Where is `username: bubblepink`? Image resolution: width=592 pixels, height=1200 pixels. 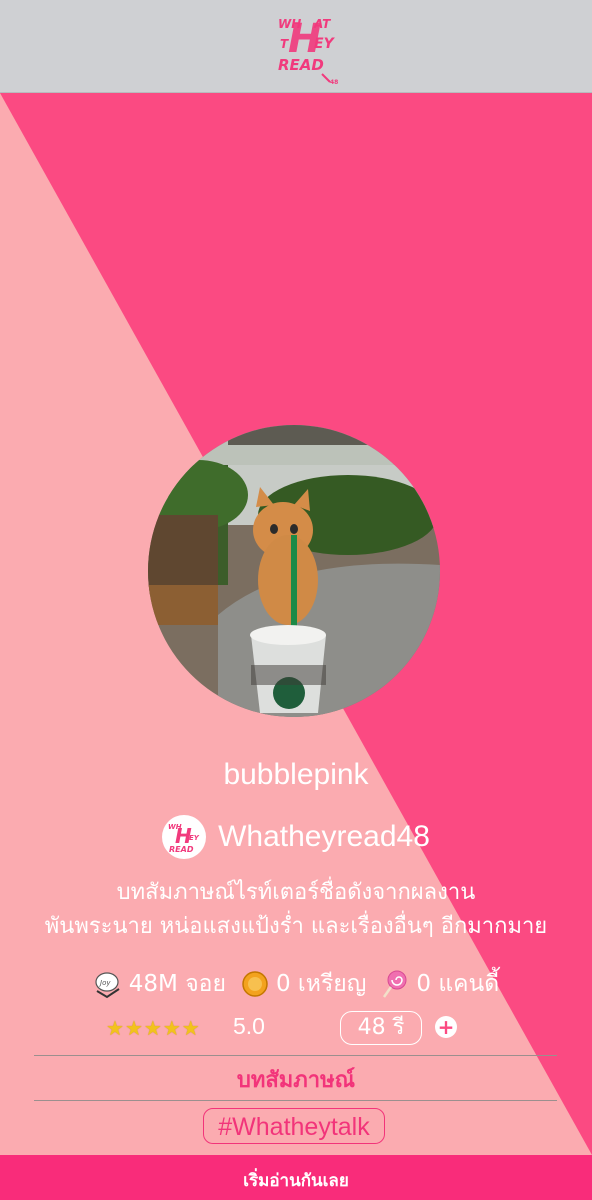
username: bubblepink is located at coordinates (296, 774).